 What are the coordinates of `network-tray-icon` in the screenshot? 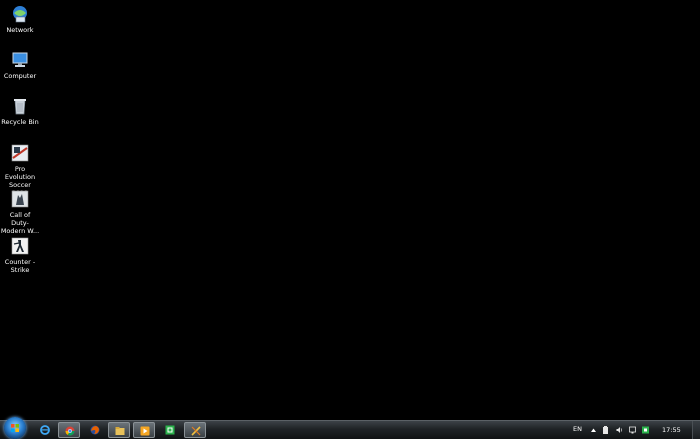 It's located at (632, 430).